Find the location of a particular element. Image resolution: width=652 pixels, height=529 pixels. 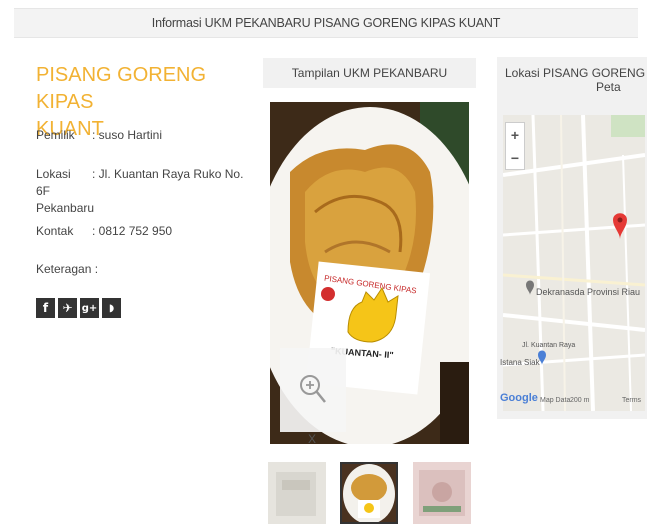

business-name-line1: PISANG GORENG KIPAS is located at coordinates (121, 88).